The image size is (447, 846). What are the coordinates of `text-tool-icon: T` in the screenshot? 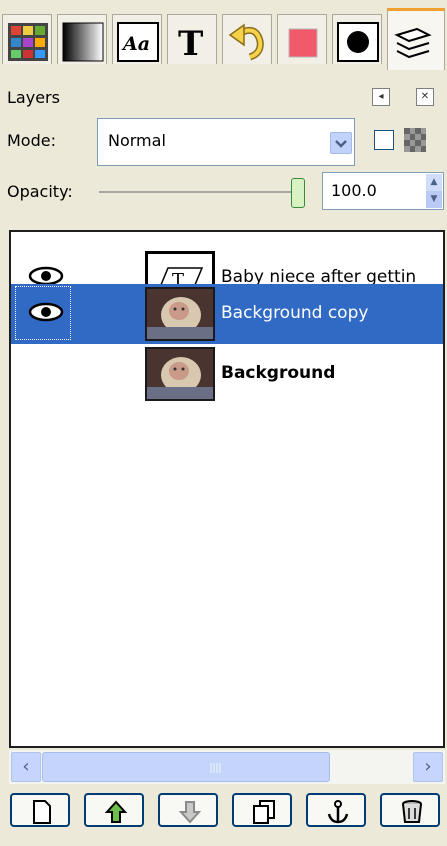 It's located at (190, 43).